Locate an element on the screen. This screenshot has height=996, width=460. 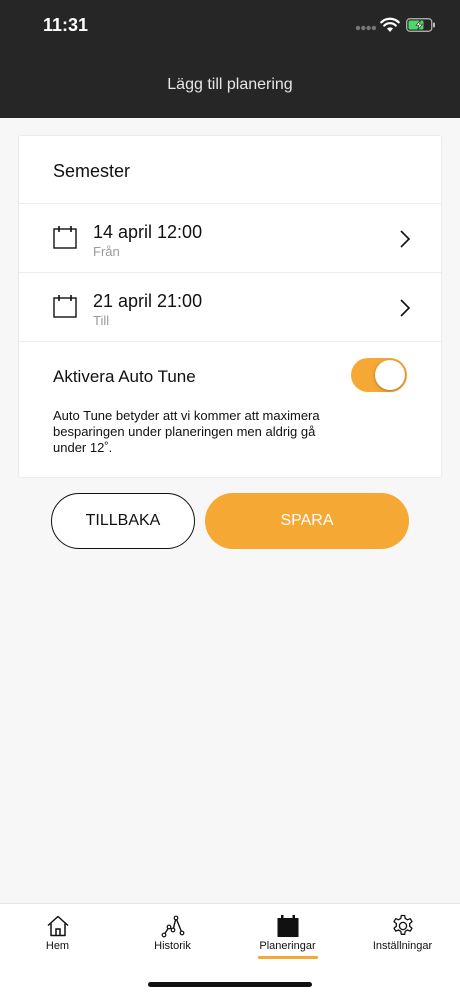
home-icon is located at coordinates (58, 926).